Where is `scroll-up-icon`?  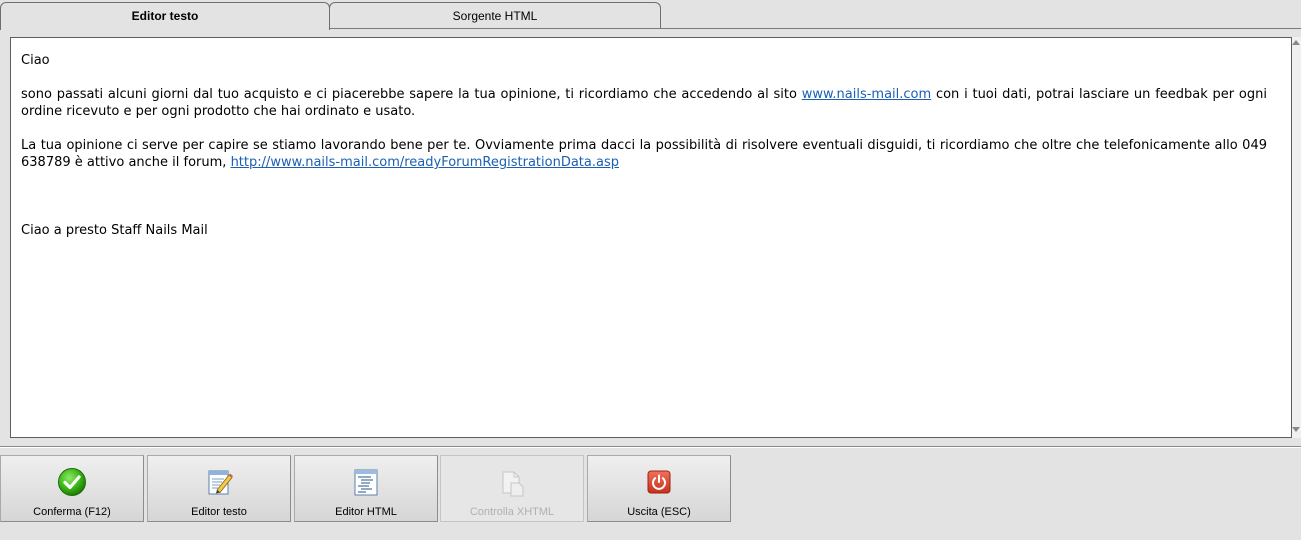 scroll-up-icon is located at coordinates (1296, 42).